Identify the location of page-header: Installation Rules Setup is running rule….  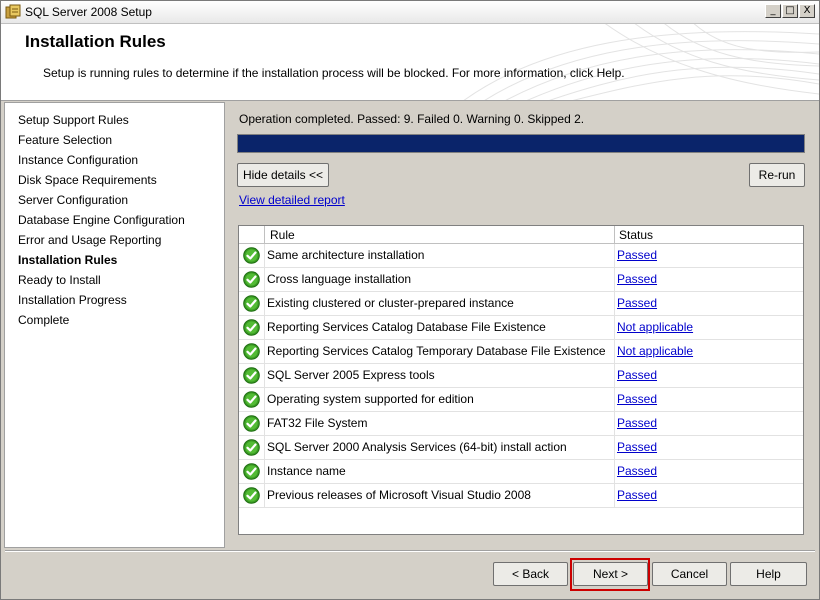
(410, 62).